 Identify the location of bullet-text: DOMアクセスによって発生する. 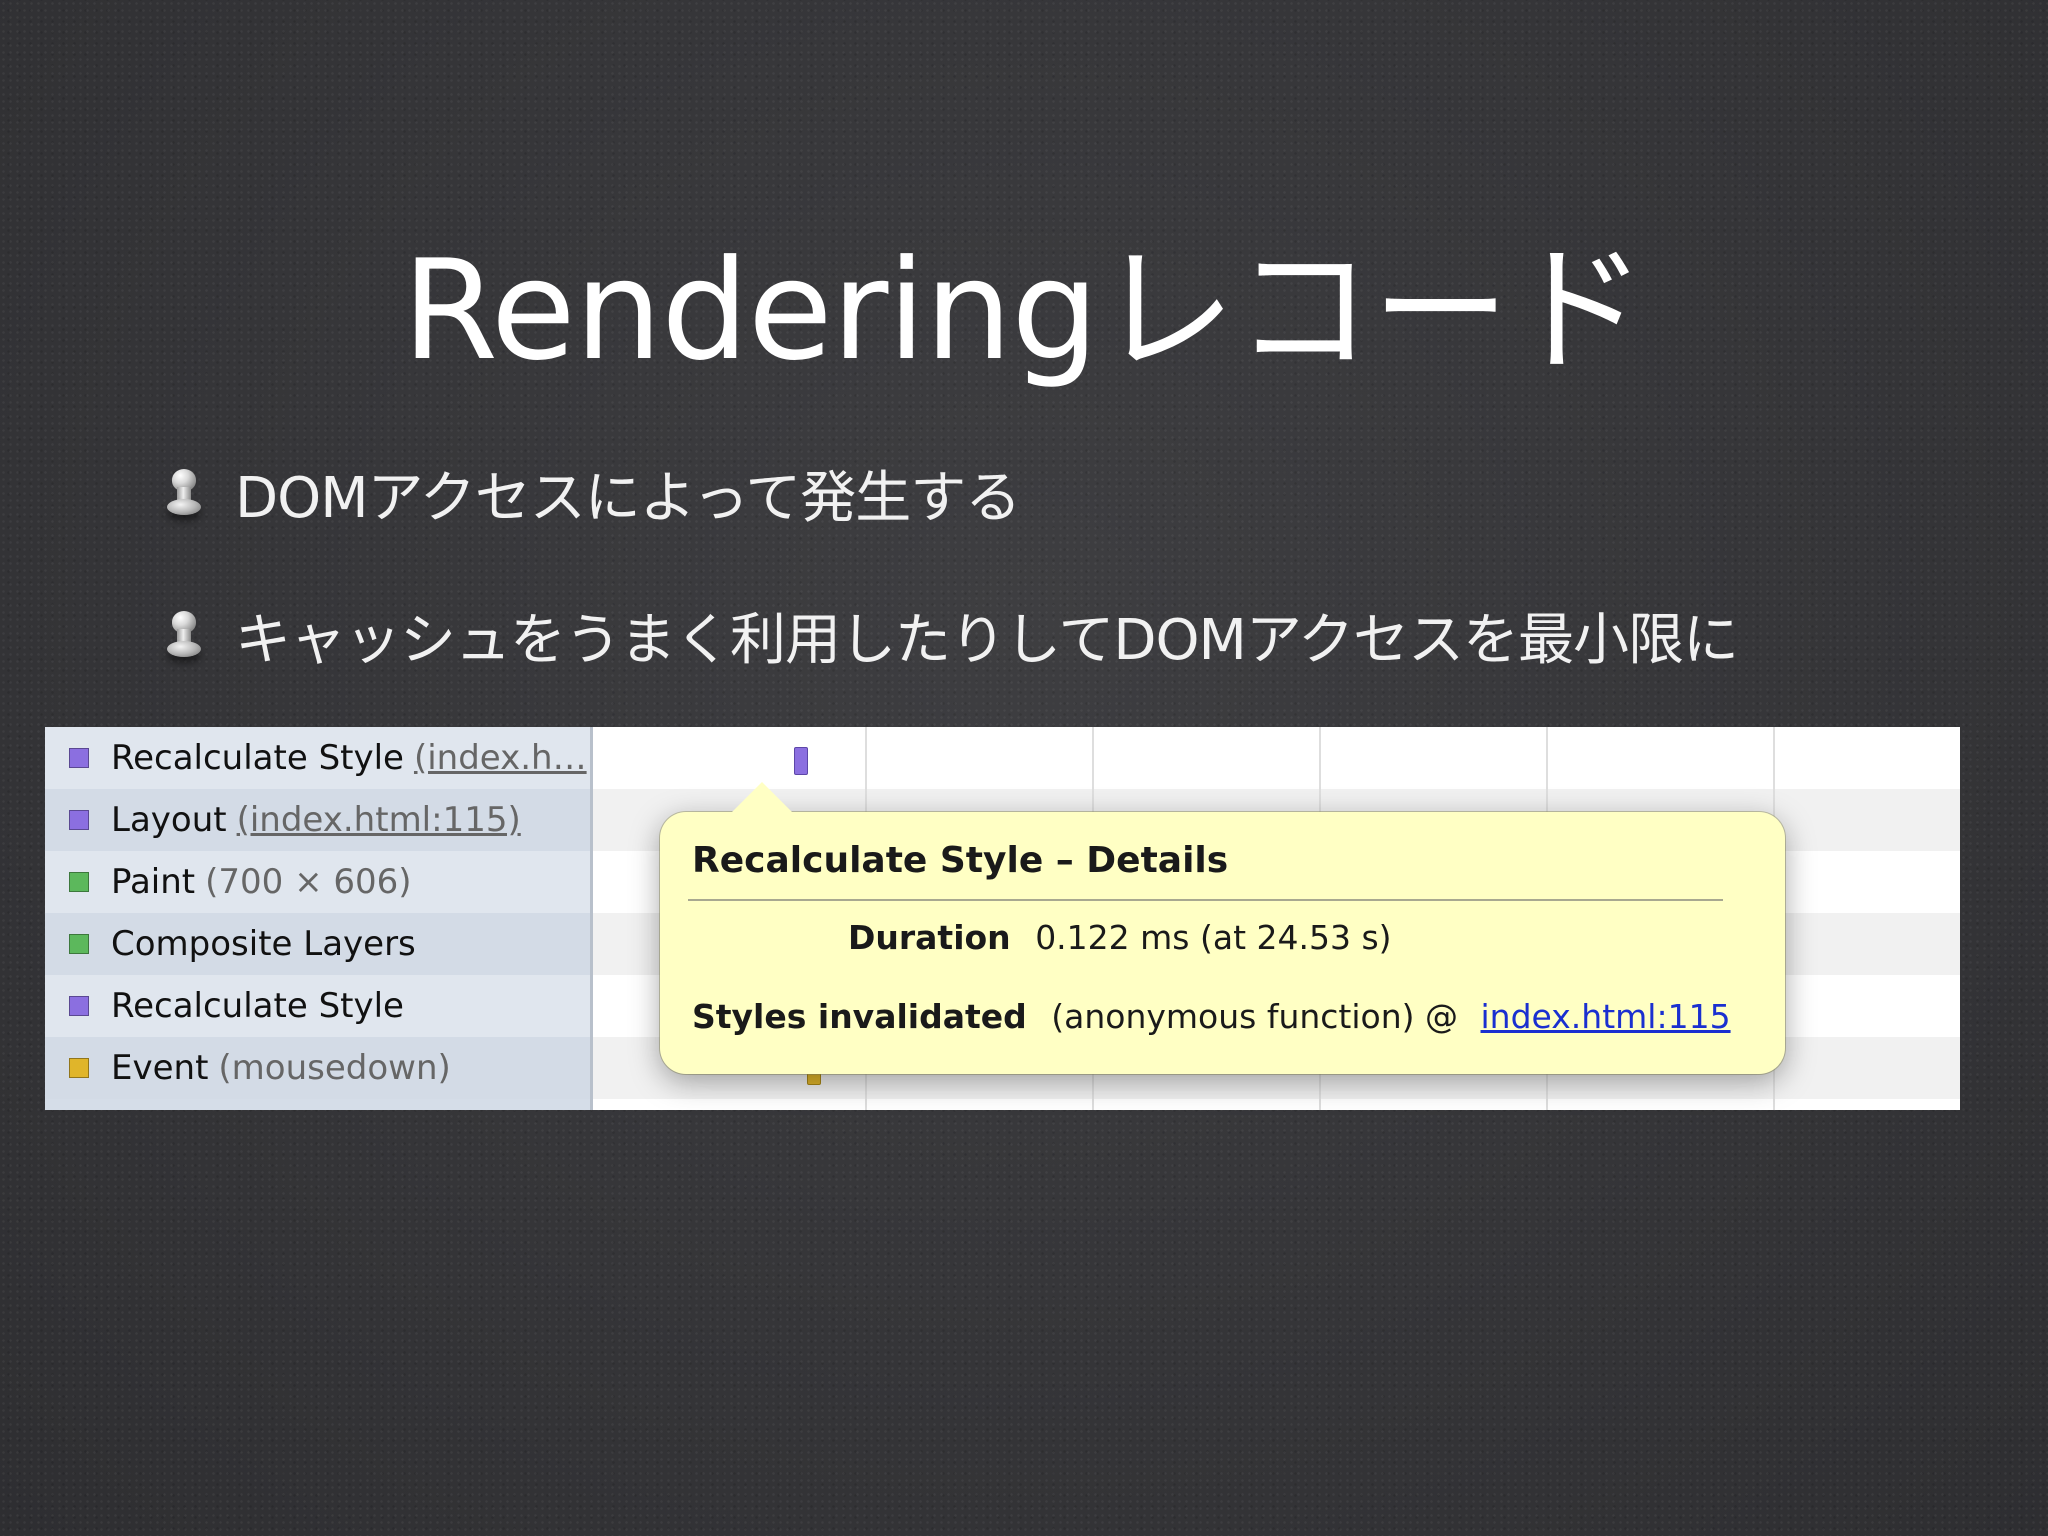
(628, 498).